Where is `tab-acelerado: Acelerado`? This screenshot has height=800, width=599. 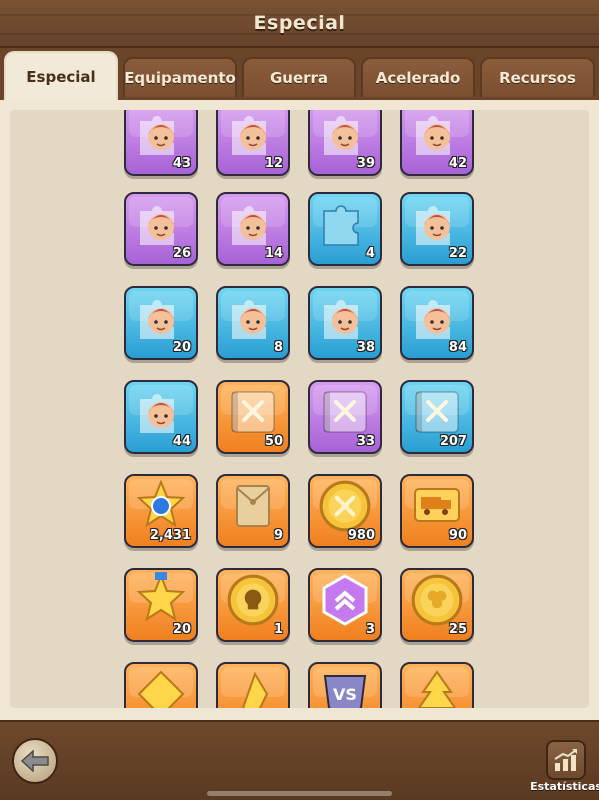
tab-acelerado: Acelerado is located at coordinates (418, 77).